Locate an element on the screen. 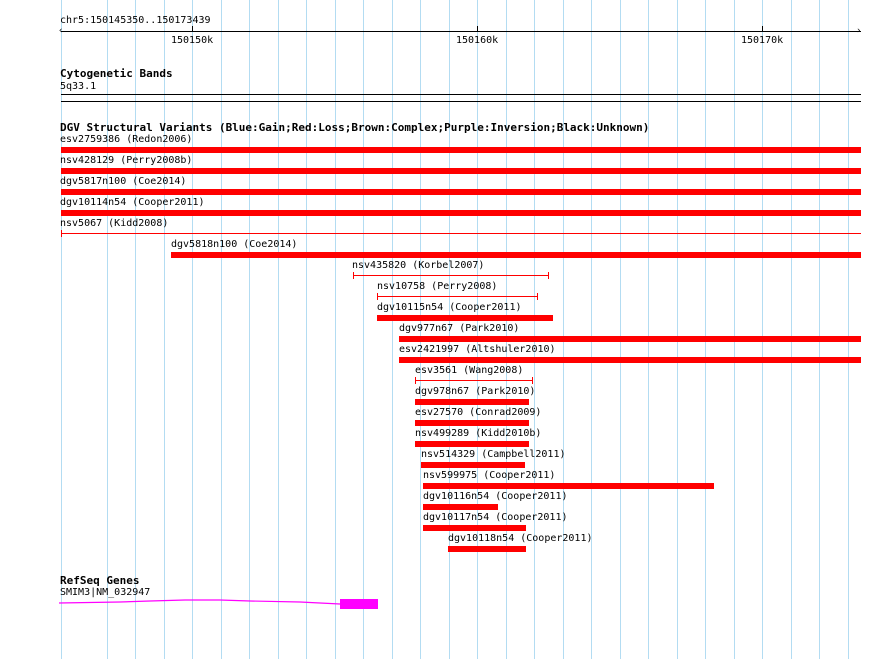 The height and width of the screenshot is (659, 890). ruler-tick-label: 150160k is located at coordinates (477, 40).